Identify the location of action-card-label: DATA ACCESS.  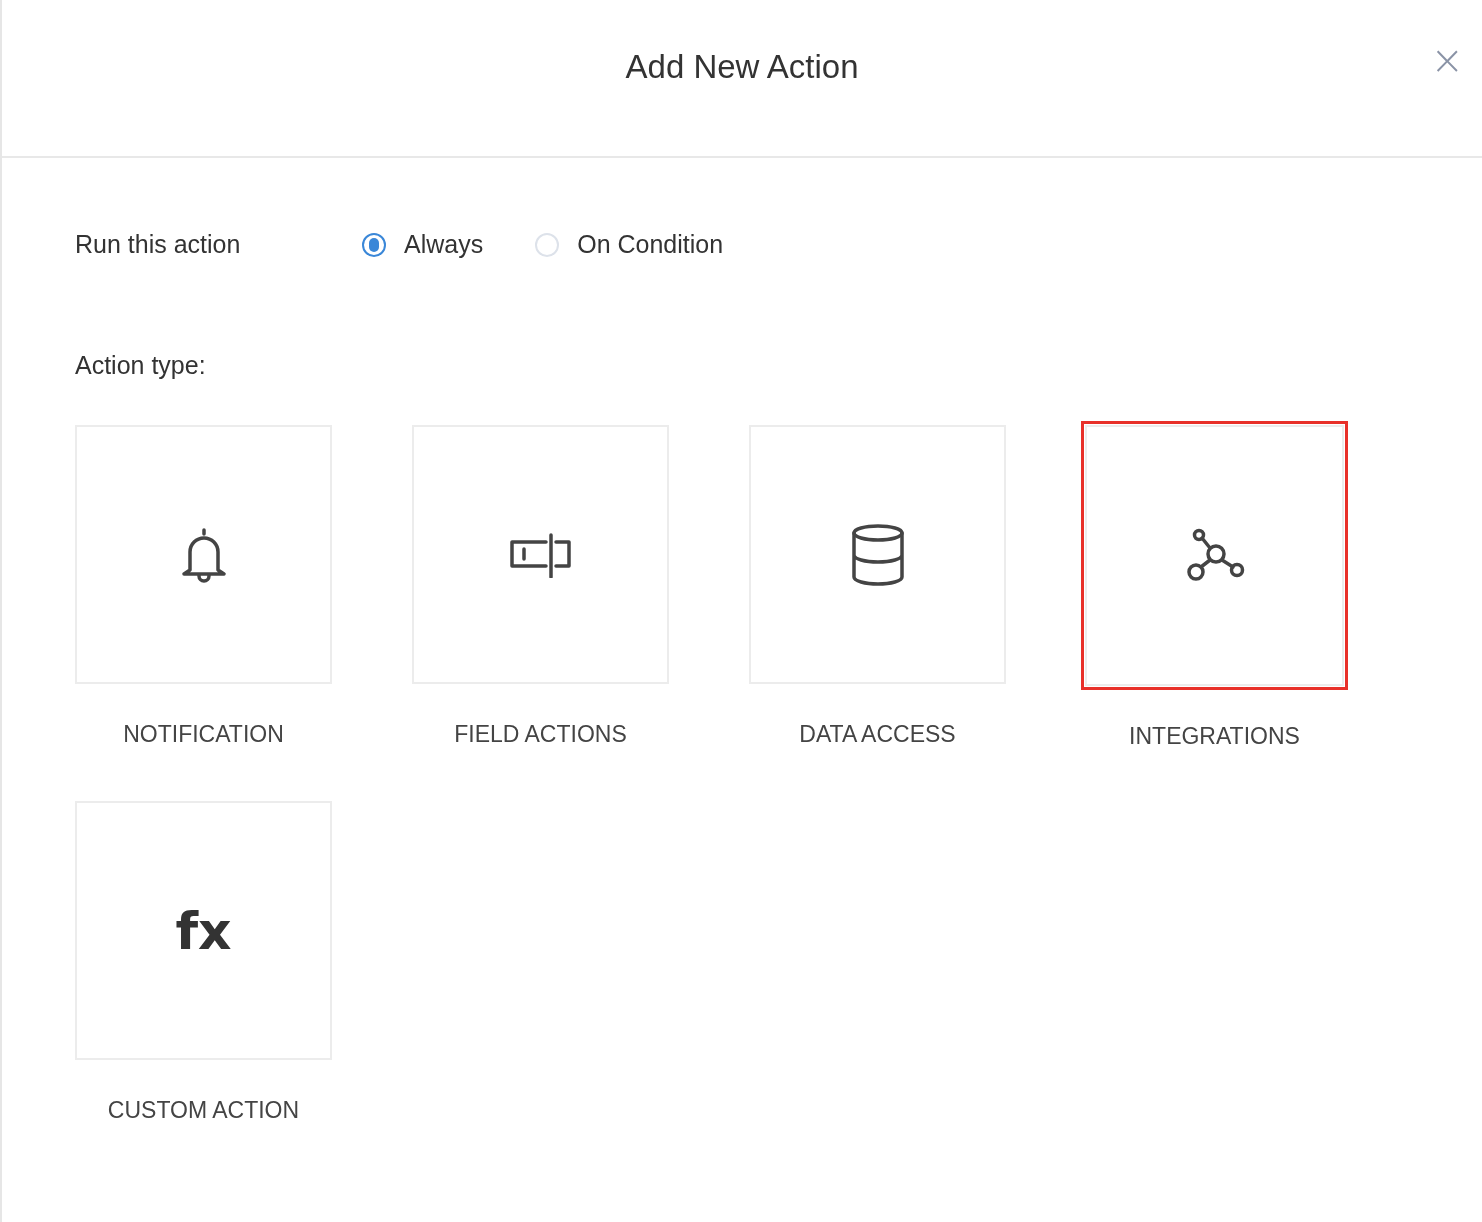
(877, 734).